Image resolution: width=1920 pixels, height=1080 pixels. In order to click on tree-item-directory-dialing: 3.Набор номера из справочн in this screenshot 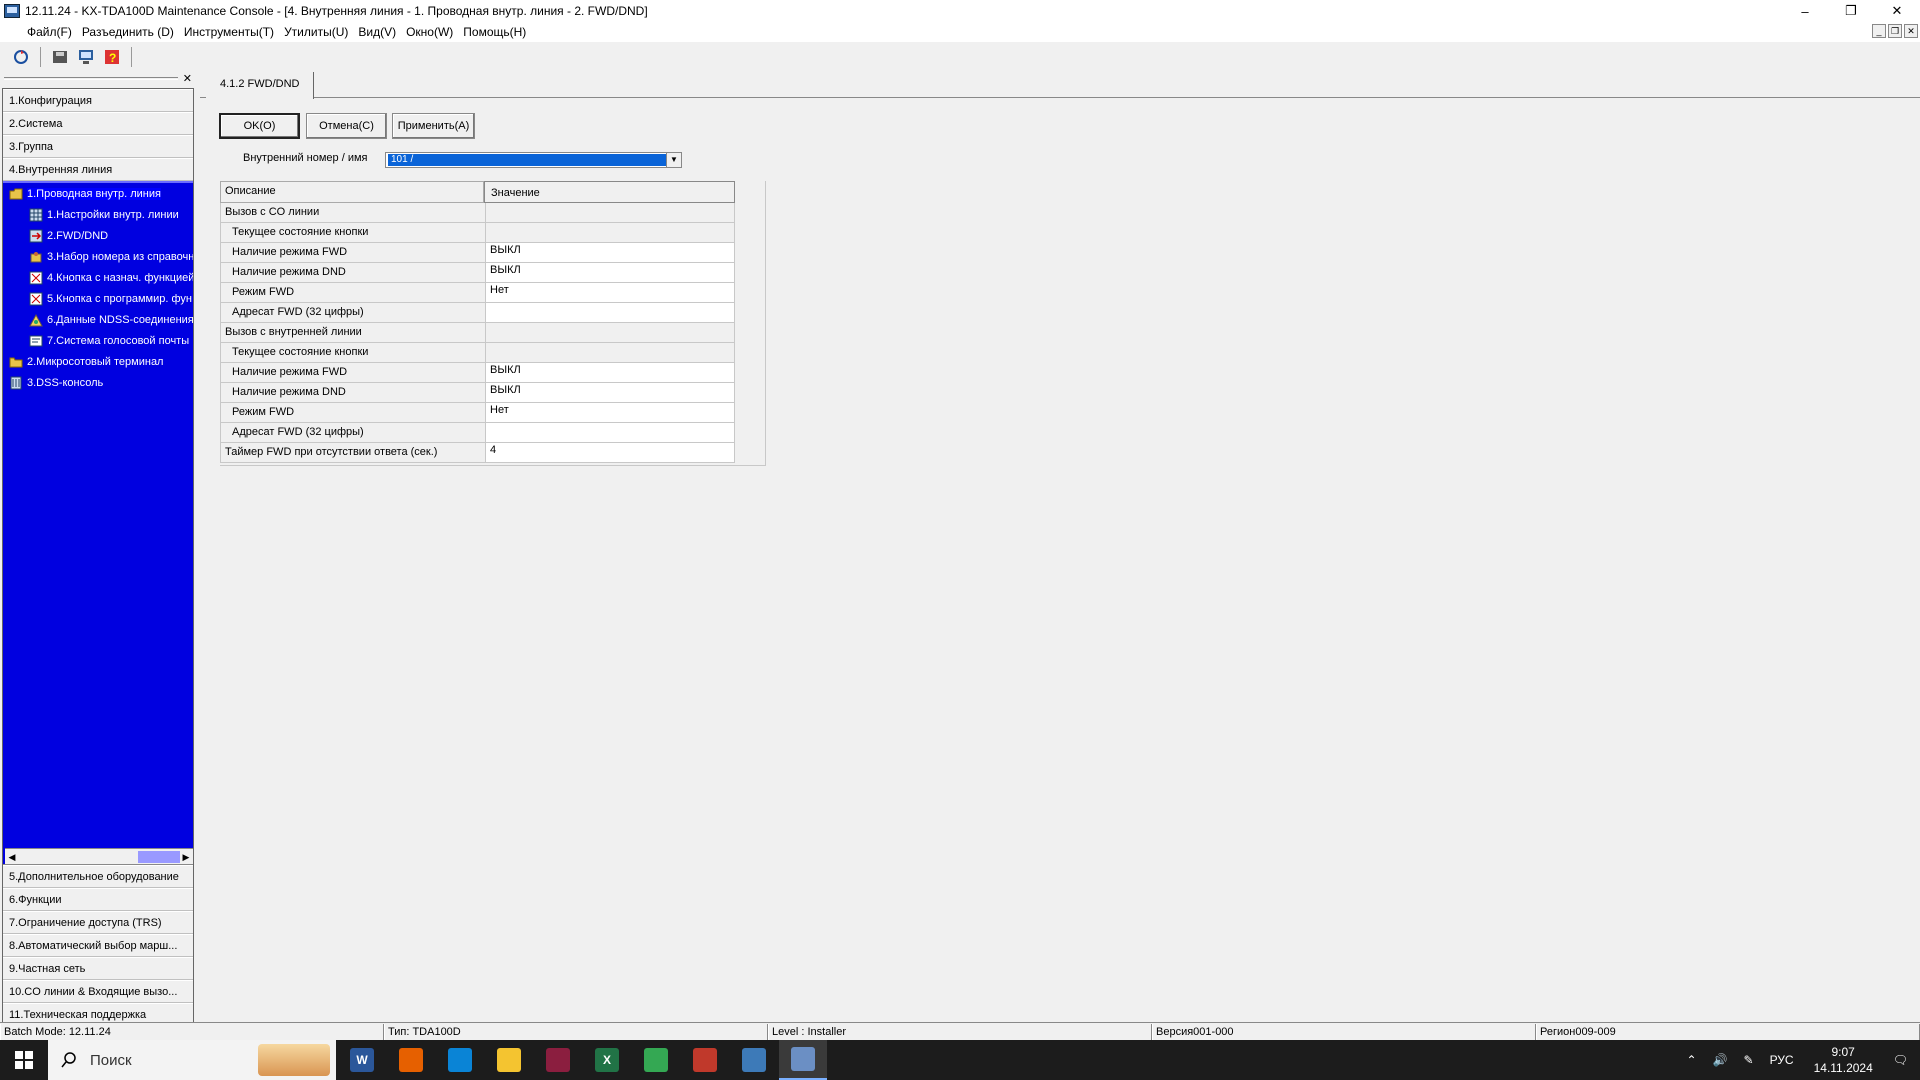, I will do `click(111, 257)`.